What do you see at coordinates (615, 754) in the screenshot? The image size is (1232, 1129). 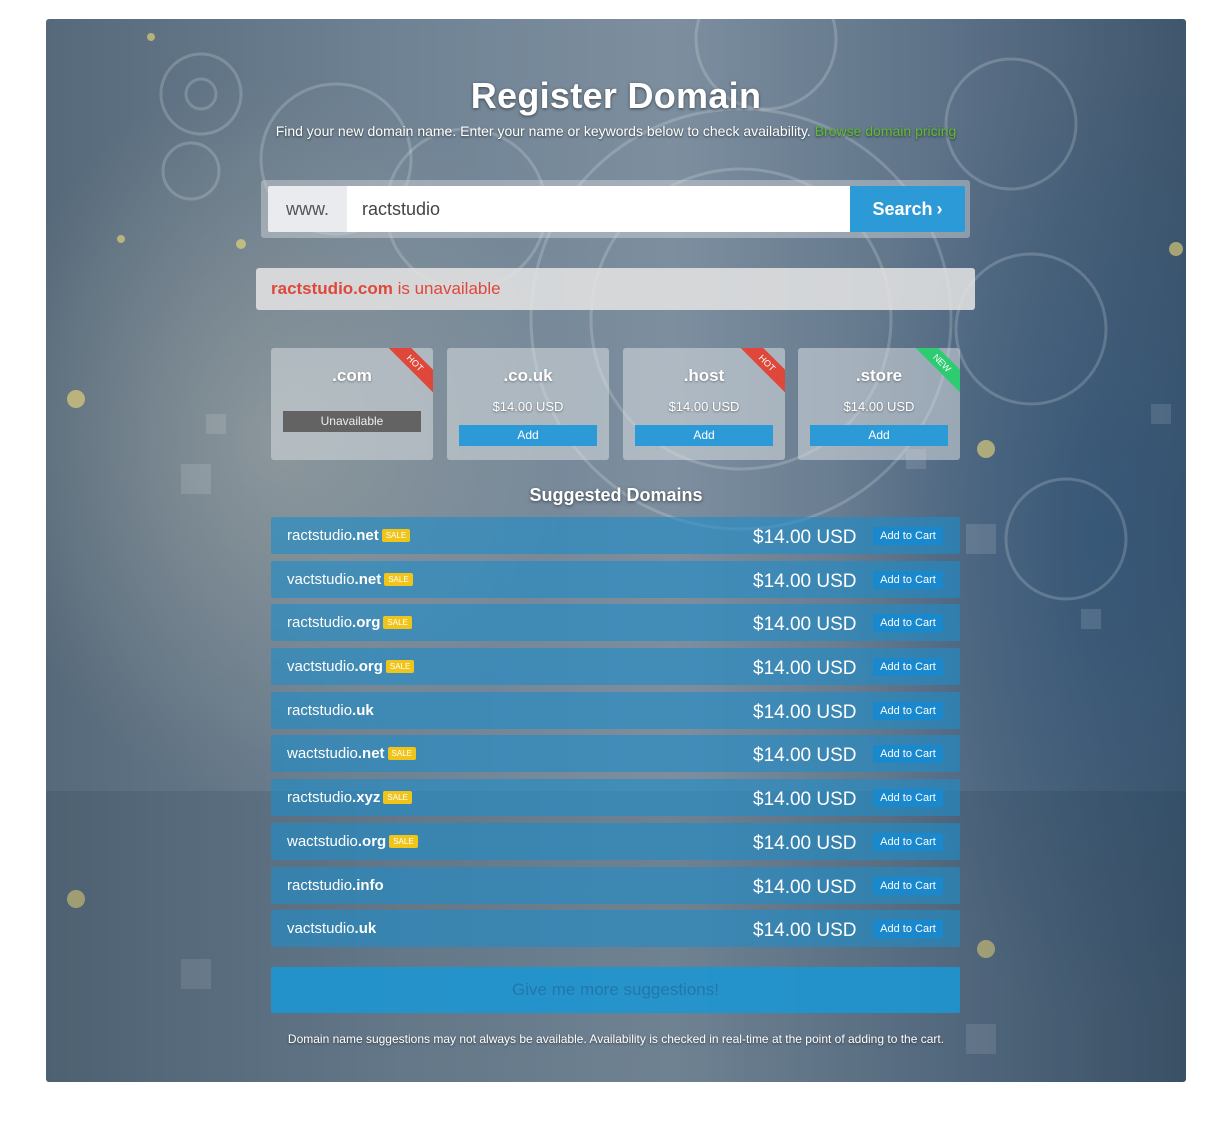 I see `suggestion-row: wactstudio.net SALE $14.00 USD Add to Cart` at bounding box center [615, 754].